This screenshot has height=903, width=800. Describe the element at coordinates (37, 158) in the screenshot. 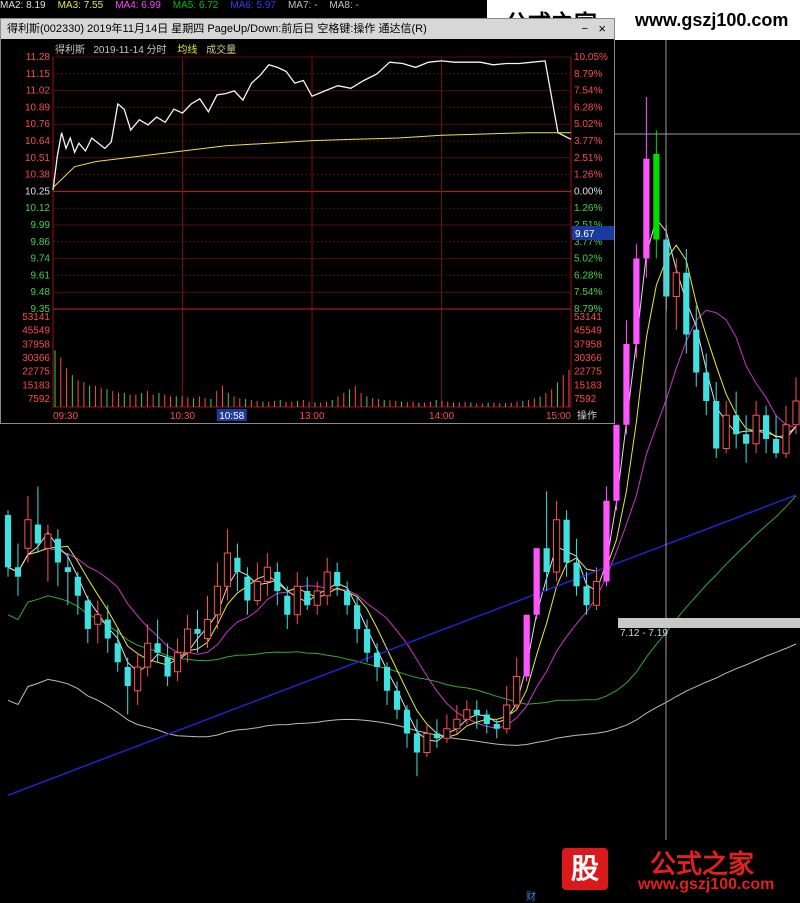

I see `price-tick: 10.51` at that location.